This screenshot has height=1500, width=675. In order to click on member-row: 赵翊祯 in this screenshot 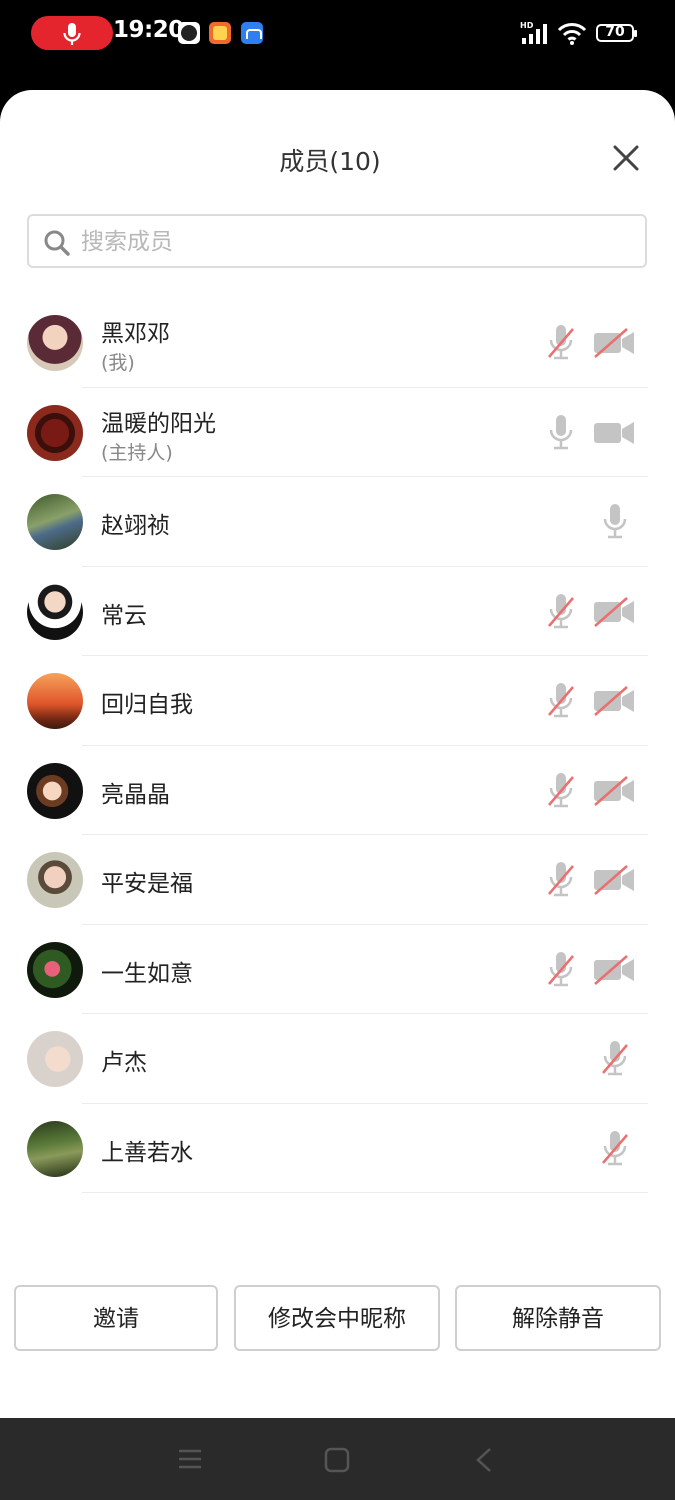, I will do `click(337, 522)`.